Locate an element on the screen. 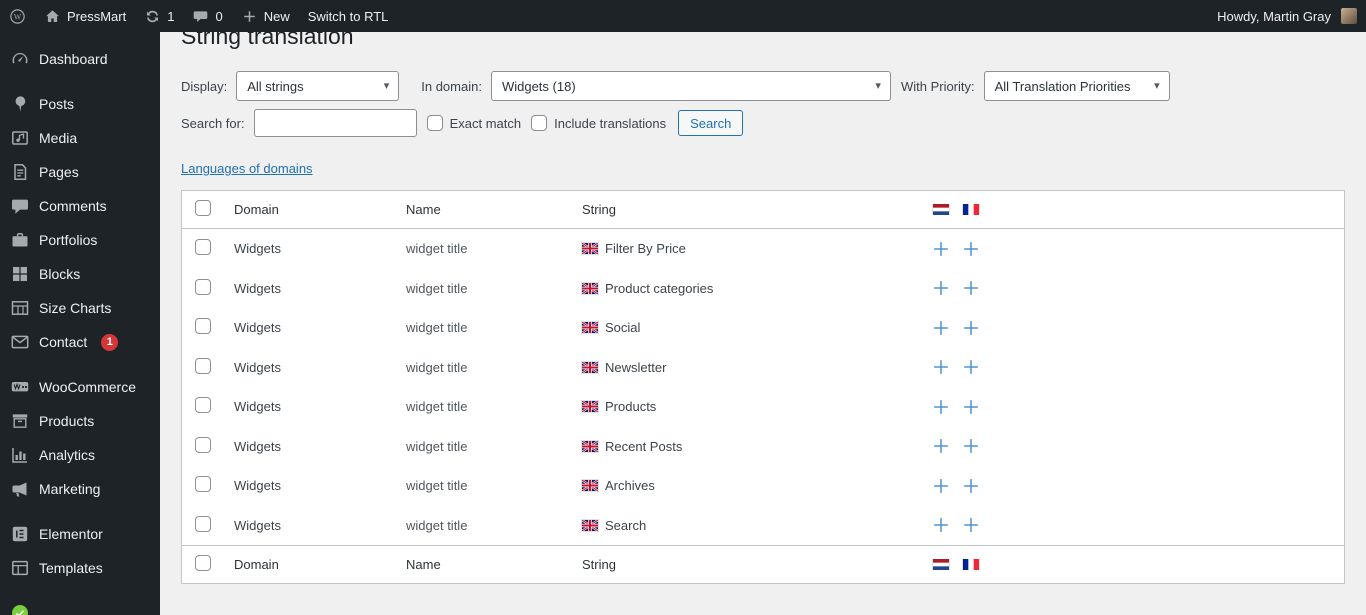  chevron-down-icon: ▾ is located at coordinates (386, 85).